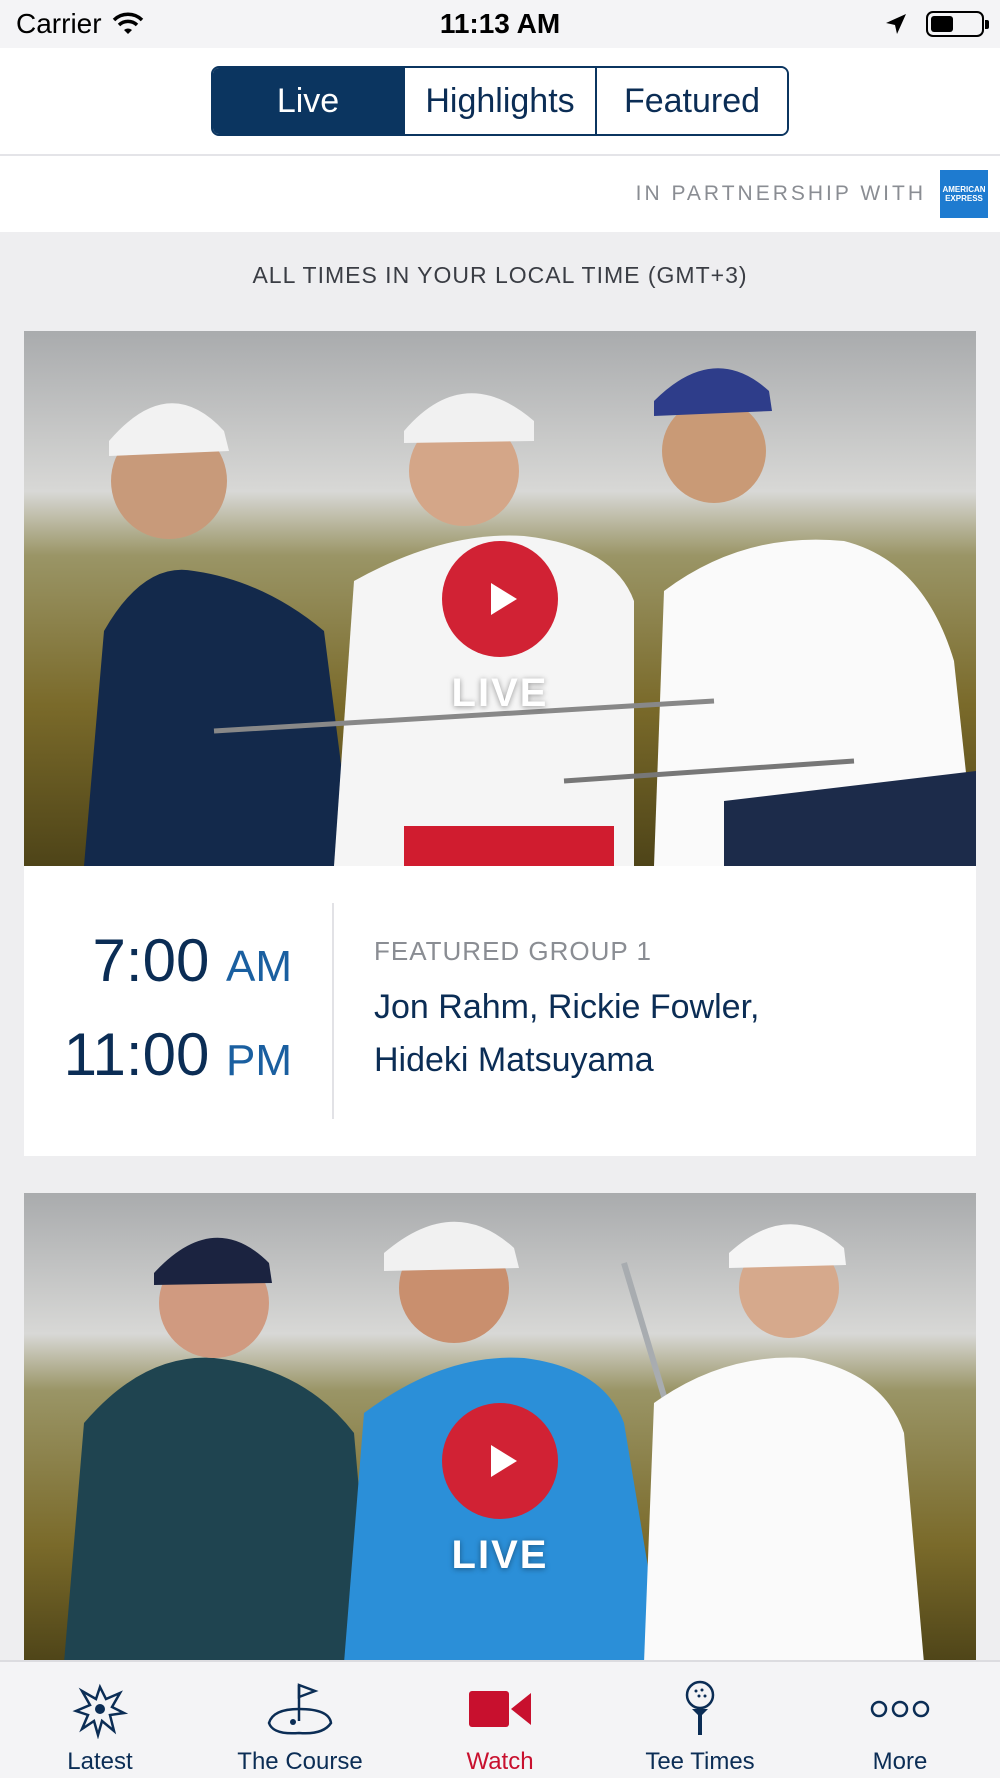  I want to click on segment-bar: Live Highlights Featured, so click(500, 102).